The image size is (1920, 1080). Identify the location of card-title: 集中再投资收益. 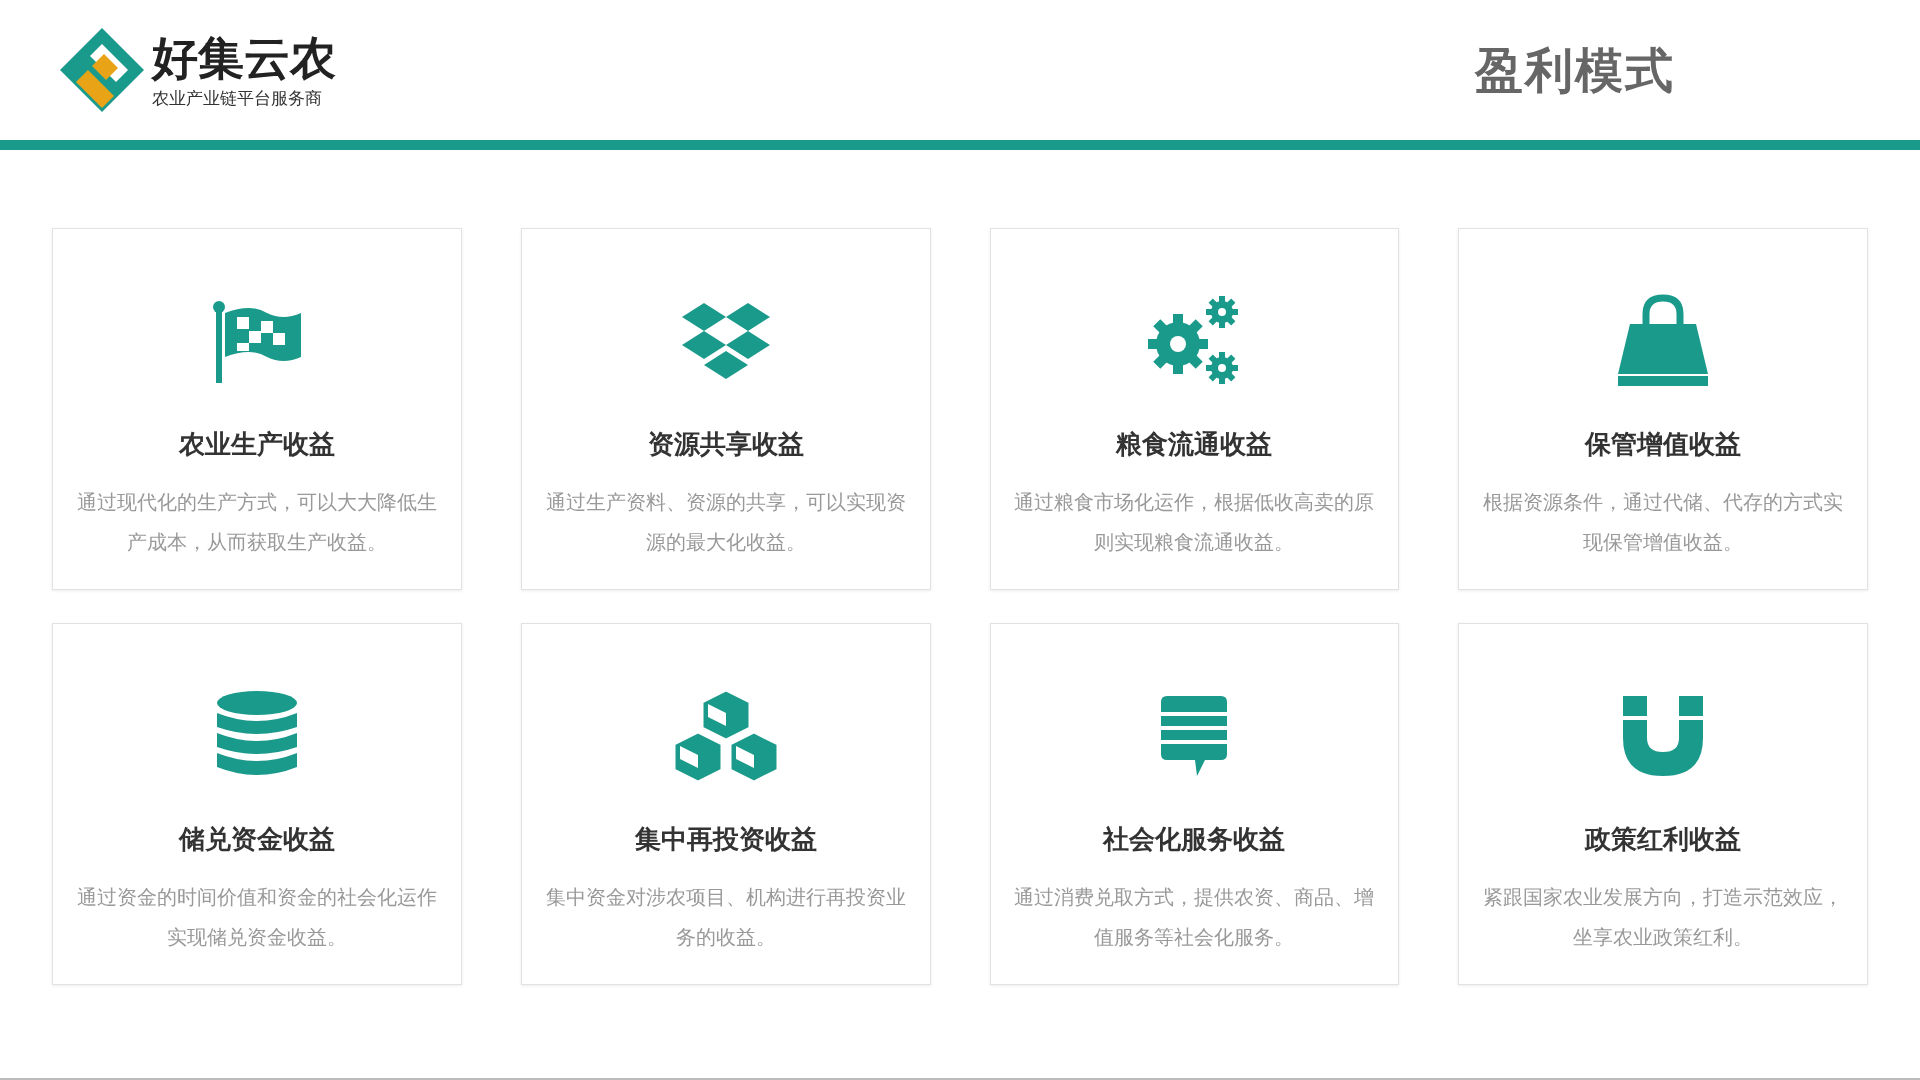
(725, 839).